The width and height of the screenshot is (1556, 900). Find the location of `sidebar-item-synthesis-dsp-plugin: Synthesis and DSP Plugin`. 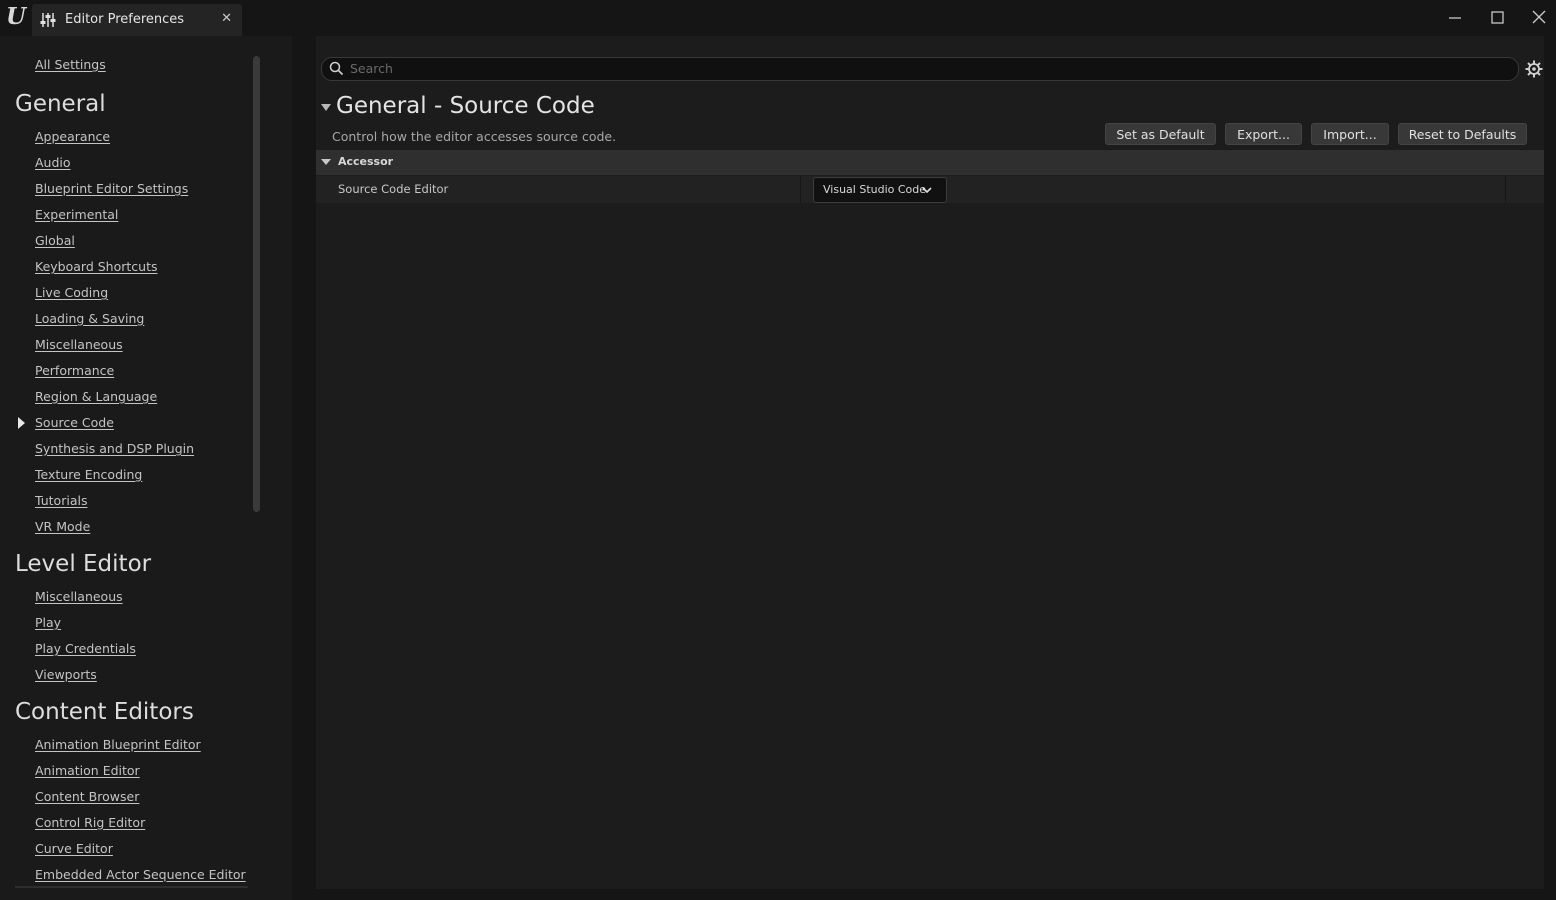

sidebar-item-synthesis-dsp-plugin: Synthesis and DSP Plugin is located at coordinates (114, 448).